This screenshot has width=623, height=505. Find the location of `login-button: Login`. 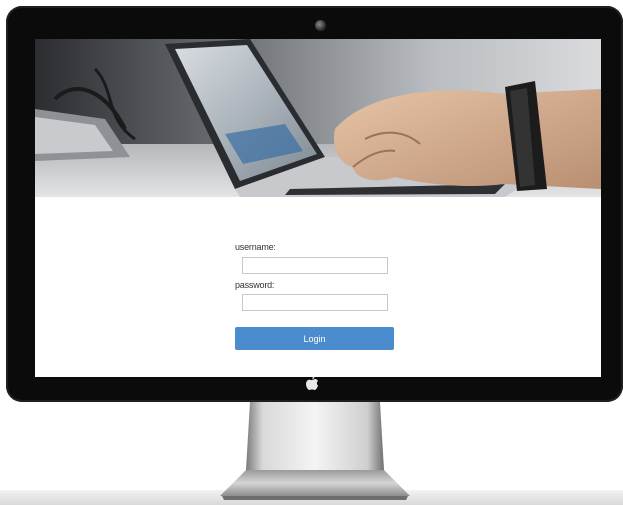

login-button: Login is located at coordinates (314, 338).